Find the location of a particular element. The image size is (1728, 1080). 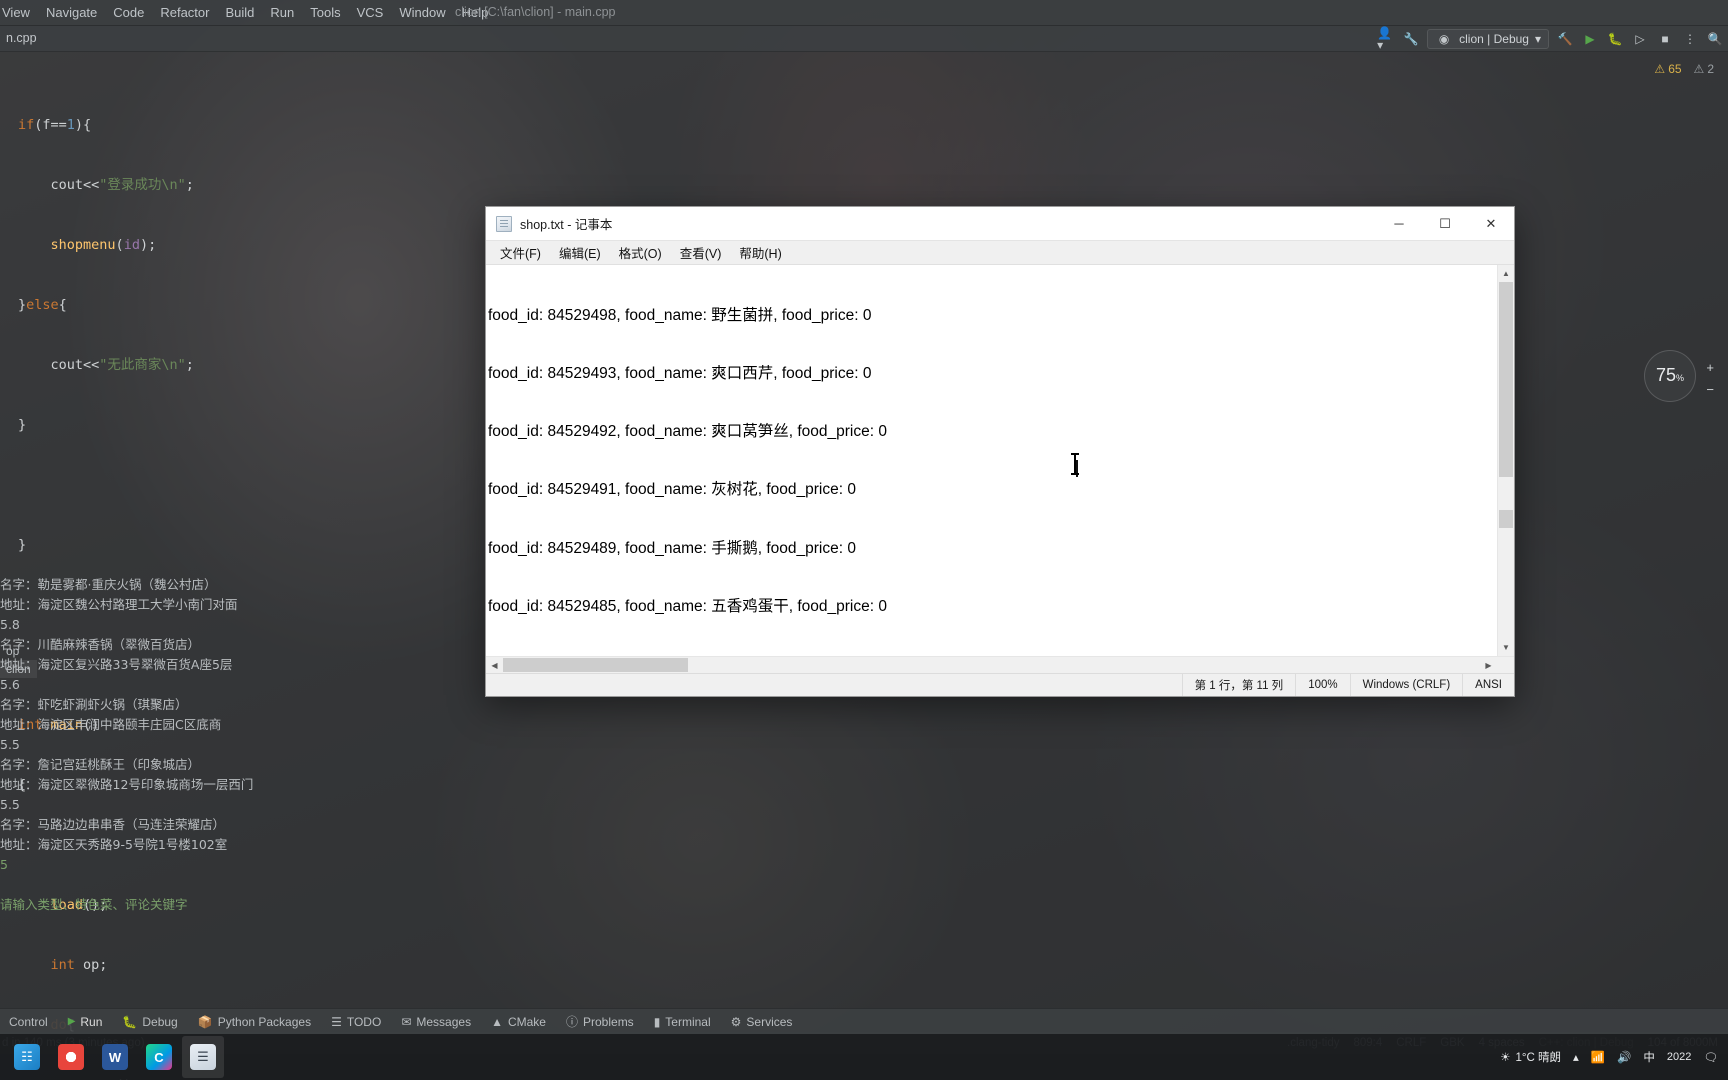

zoom-in-icon: + is located at coordinates (1710, 367).